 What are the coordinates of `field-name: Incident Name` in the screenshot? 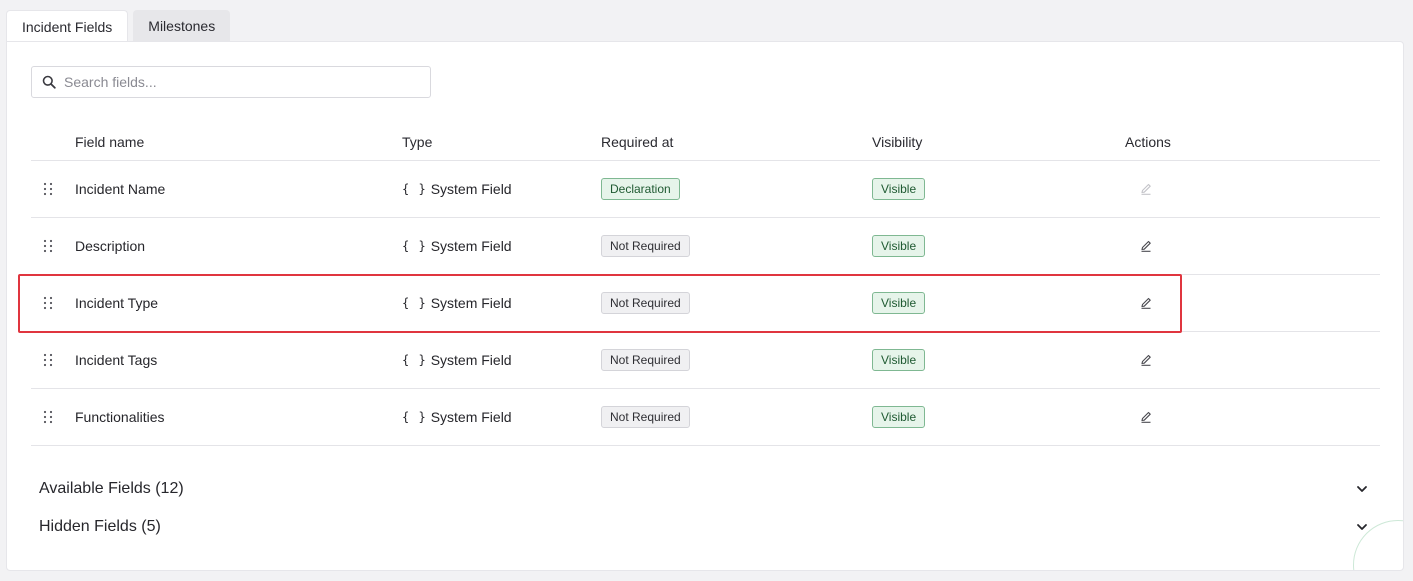 It's located at (120, 189).